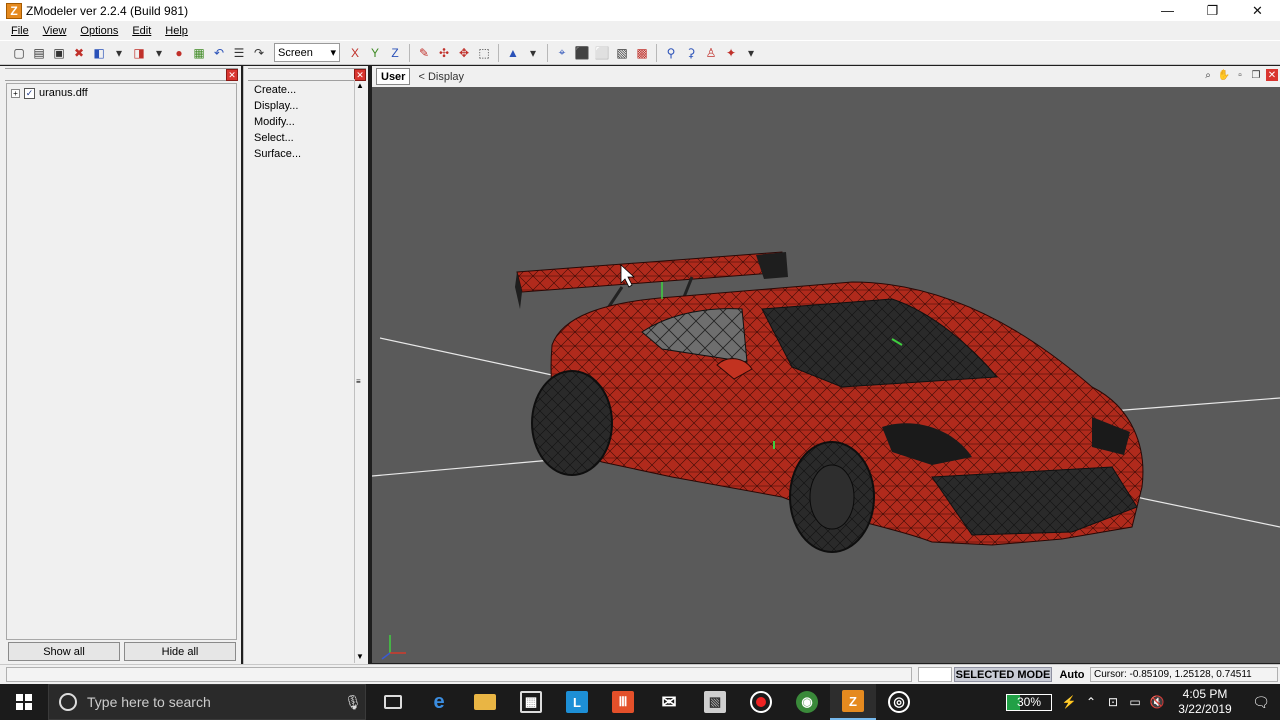 Image resolution: width=1280 pixels, height=720 pixels. Describe the element at coordinates (1135, 702) in the screenshot. I see `display-icon: ▭` at that location.